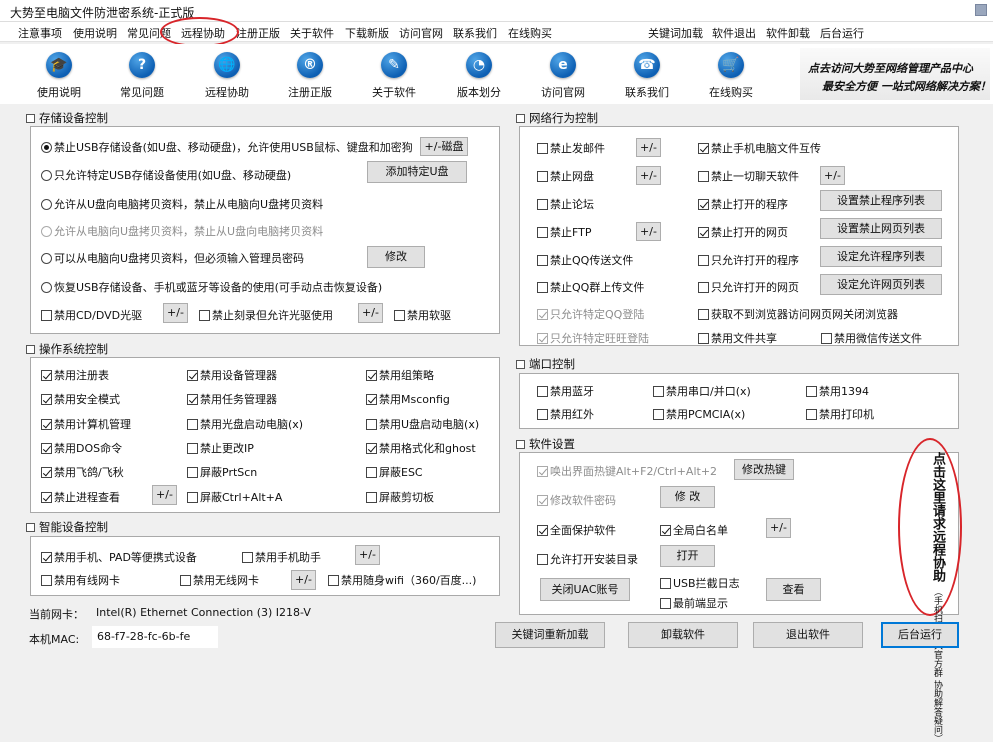 This screenshot has height=742, width=993. I want to click on disable-wired-nic-checkbox: 禁用有线网卡, so click(80, 580).